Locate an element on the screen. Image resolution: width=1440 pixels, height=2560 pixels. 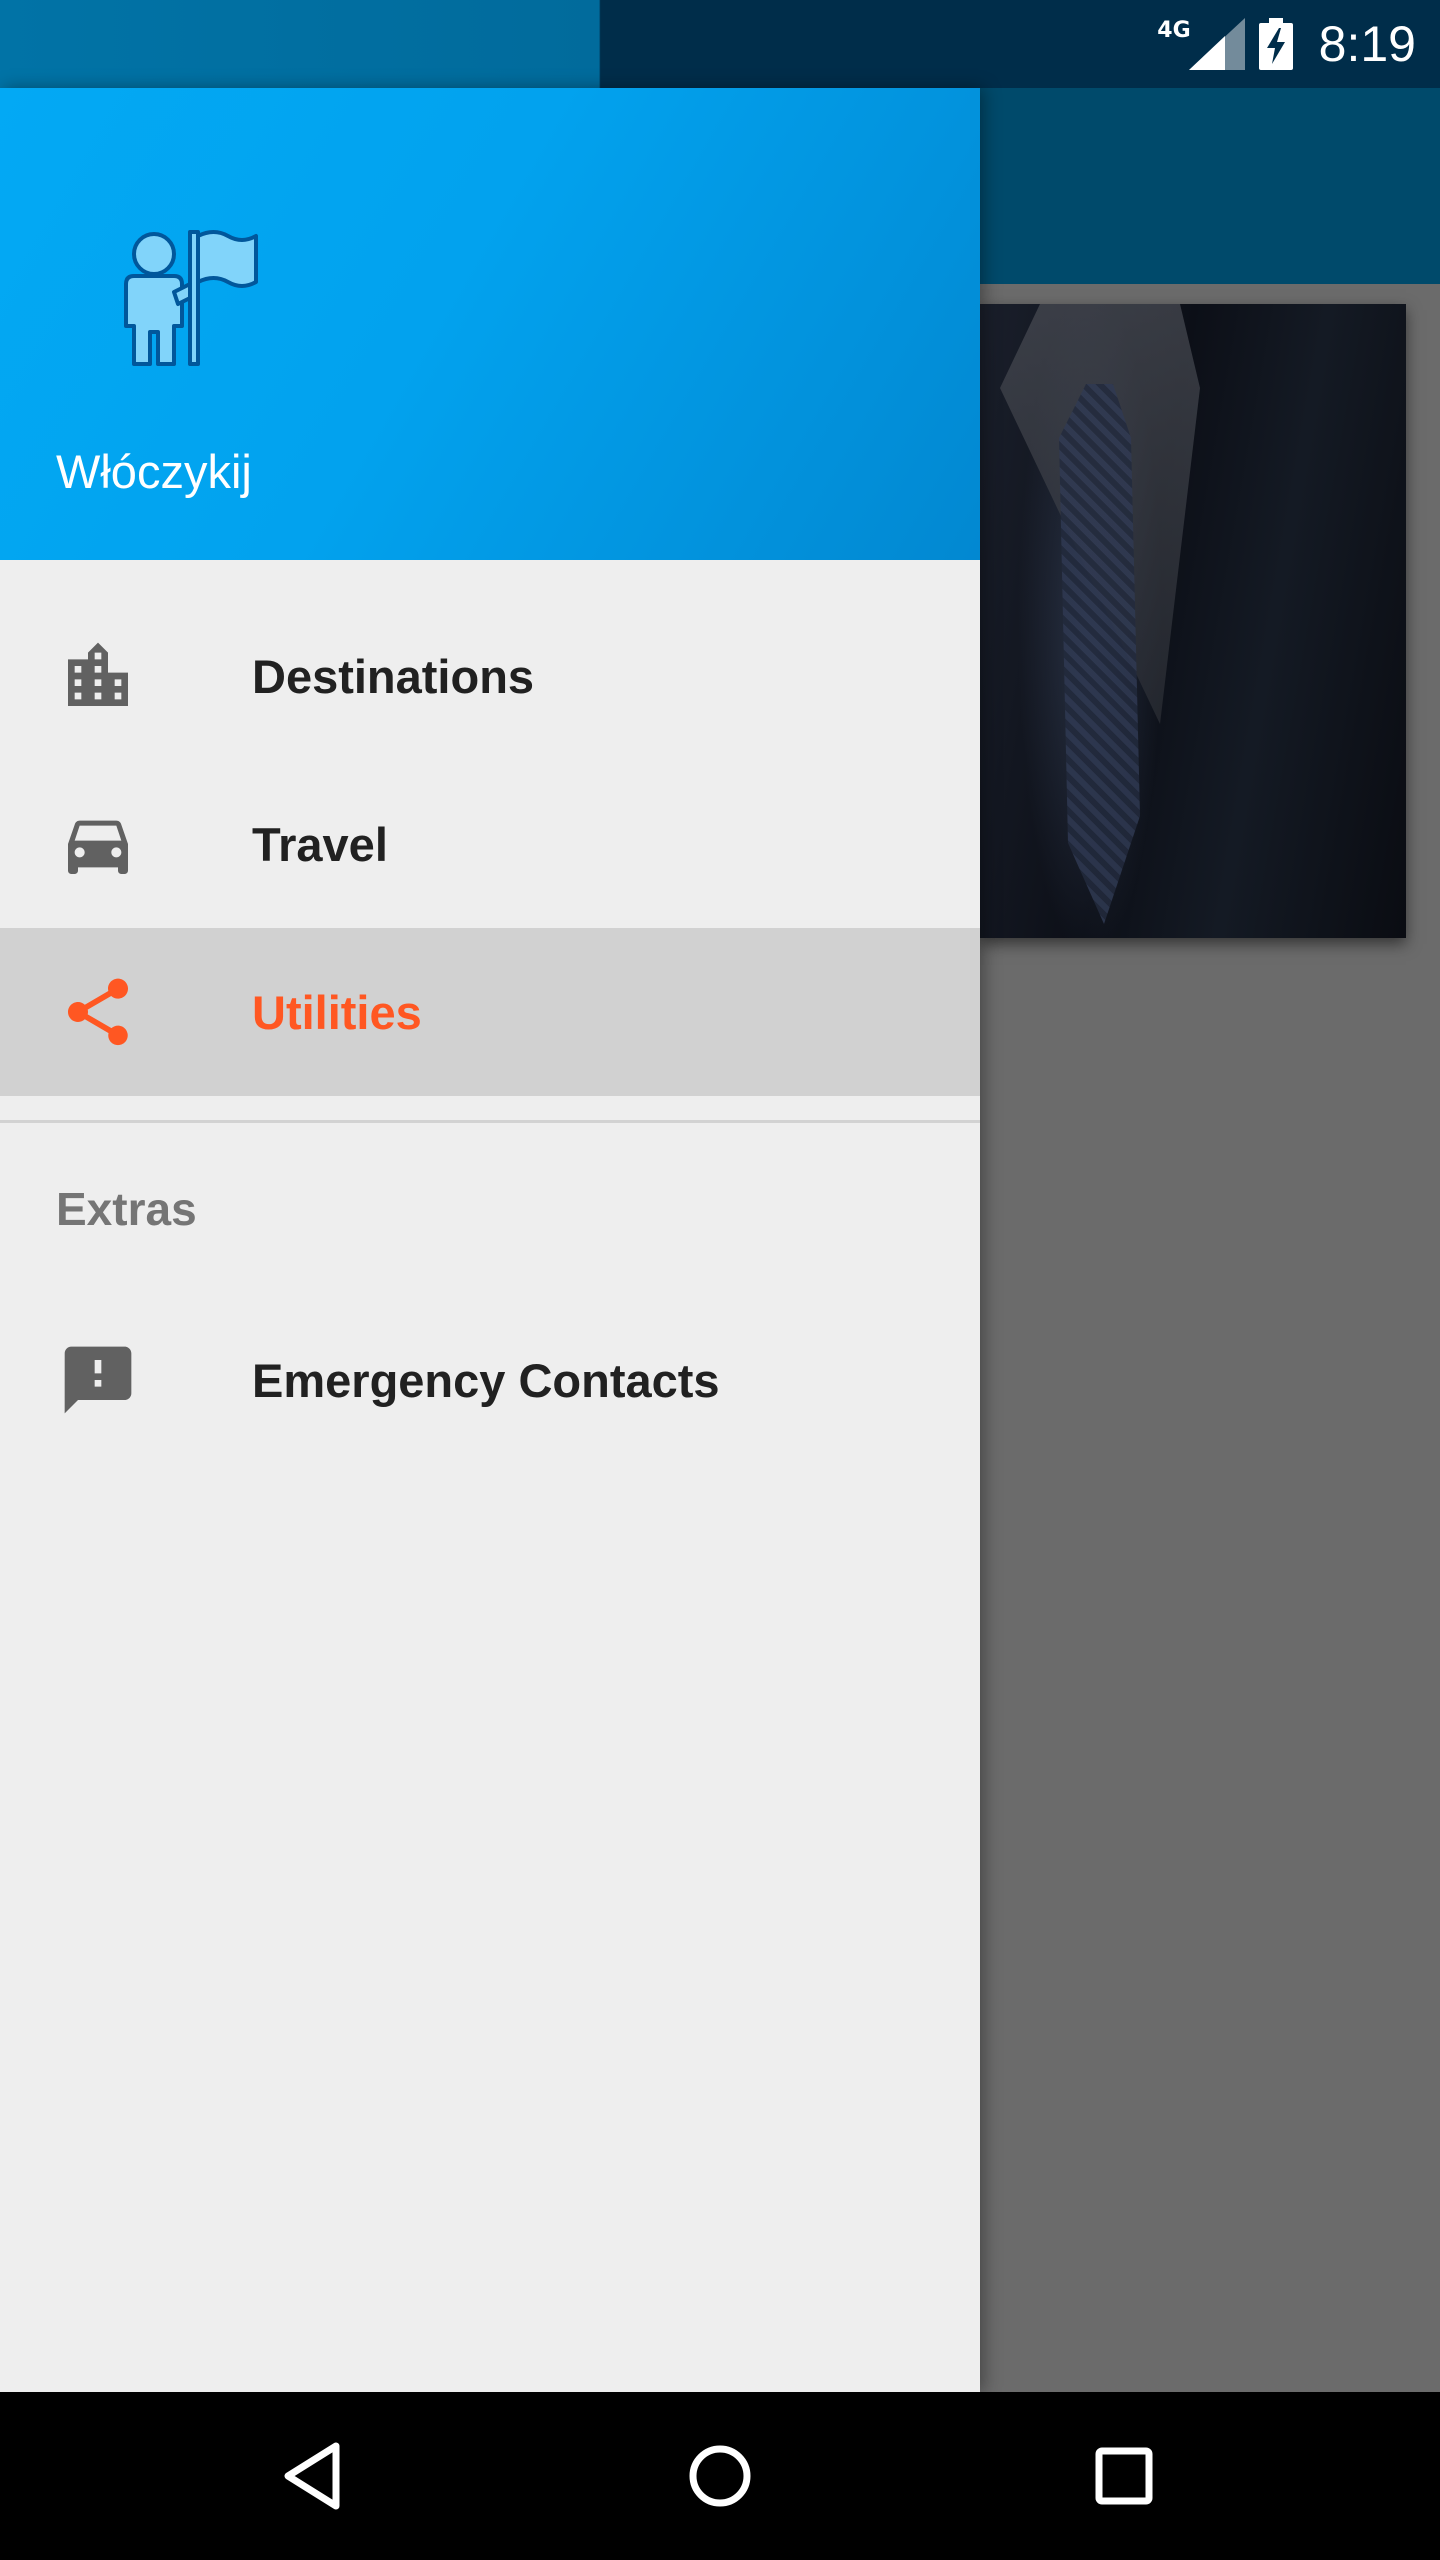
back-triangle-icon is located at coordinates (316, 2476).